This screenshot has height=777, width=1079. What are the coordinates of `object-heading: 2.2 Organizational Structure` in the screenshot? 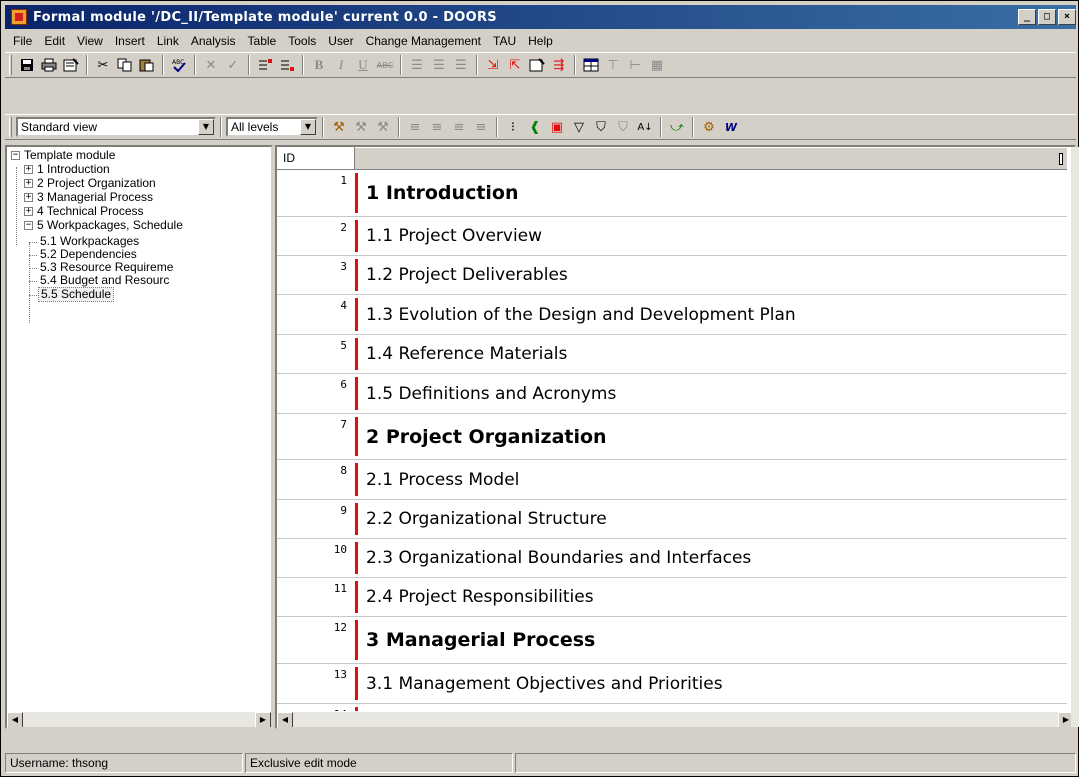 It's located at (482, 519).